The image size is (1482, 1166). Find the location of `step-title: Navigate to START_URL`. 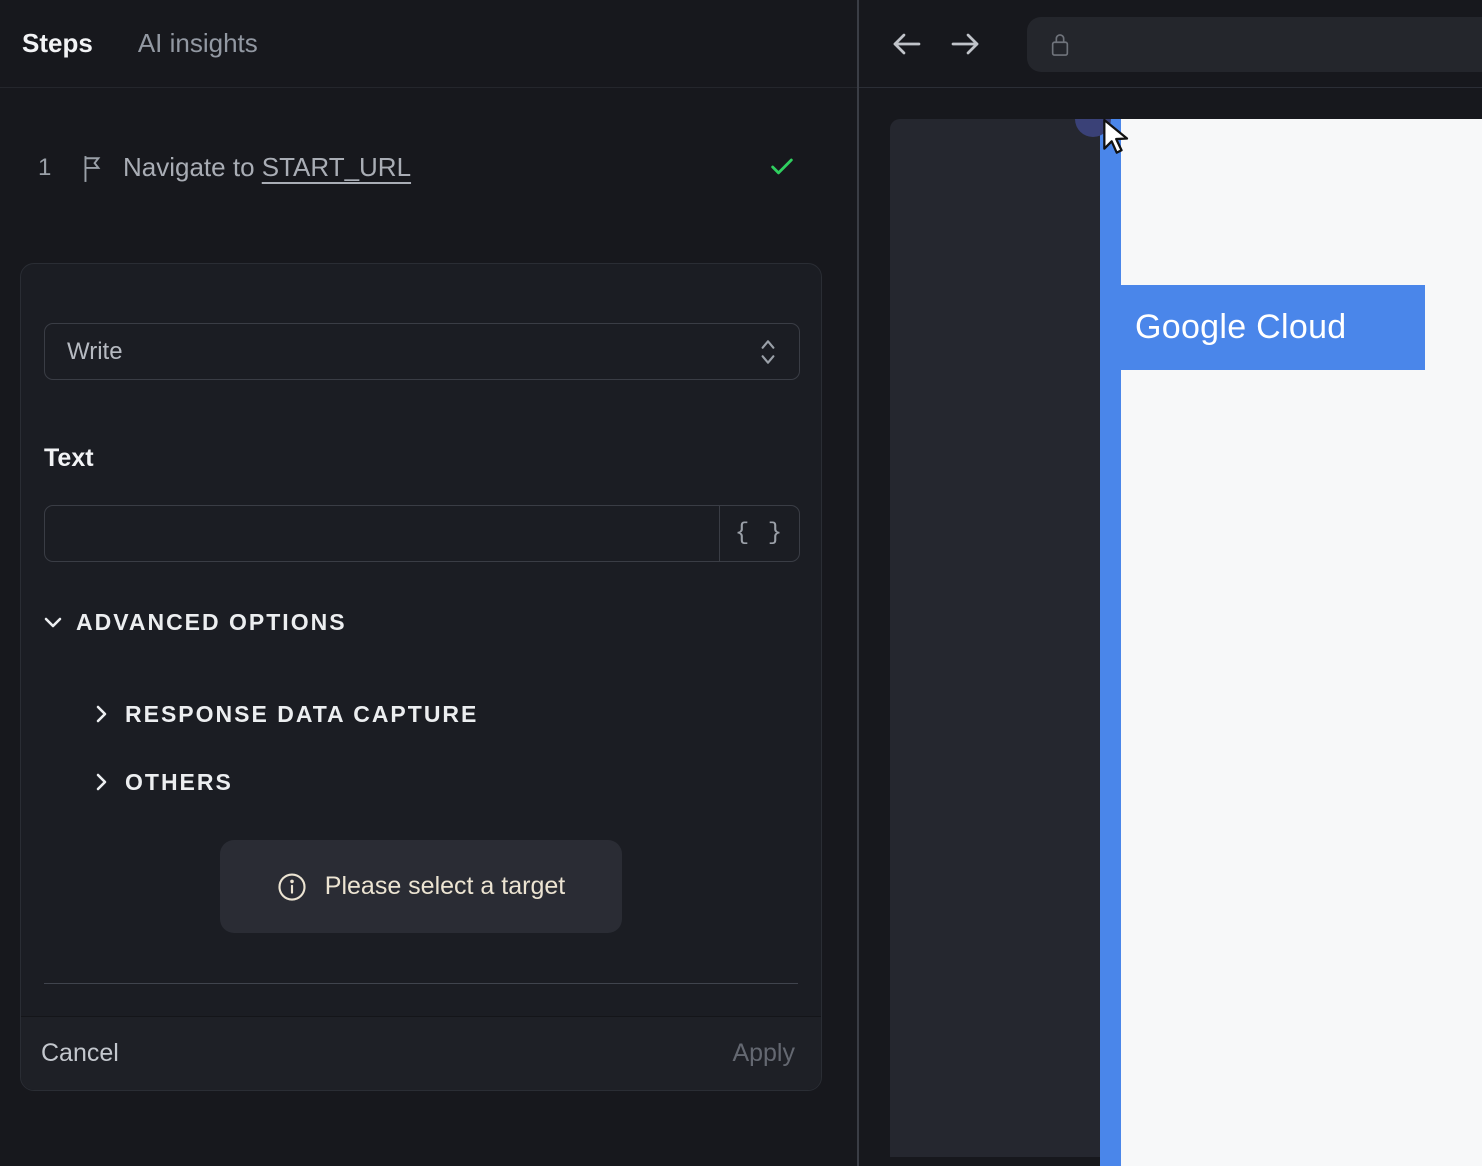

step-title: Navigate to START_URL is located at coordinates (267, 167).